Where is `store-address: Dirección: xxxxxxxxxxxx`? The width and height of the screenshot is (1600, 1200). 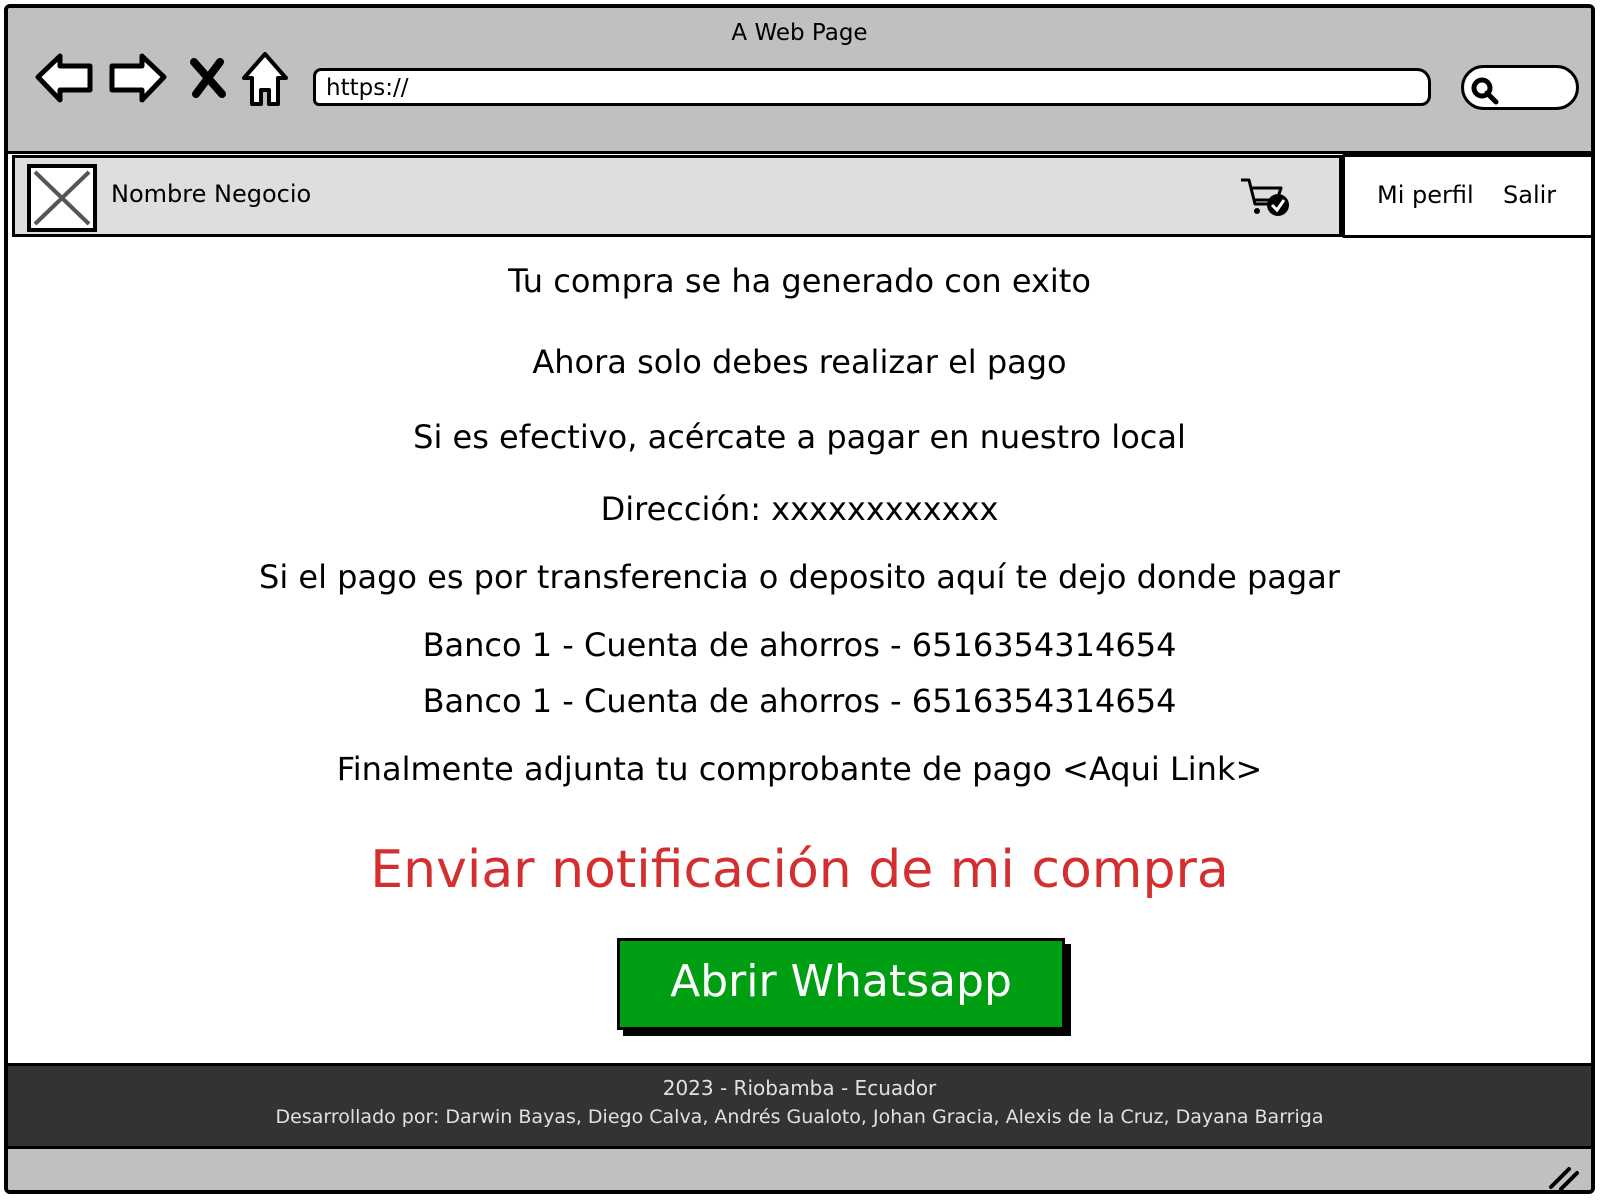 store-address: Dirección: xxxxxxxxxxxx is located at coordinates (799, 509).